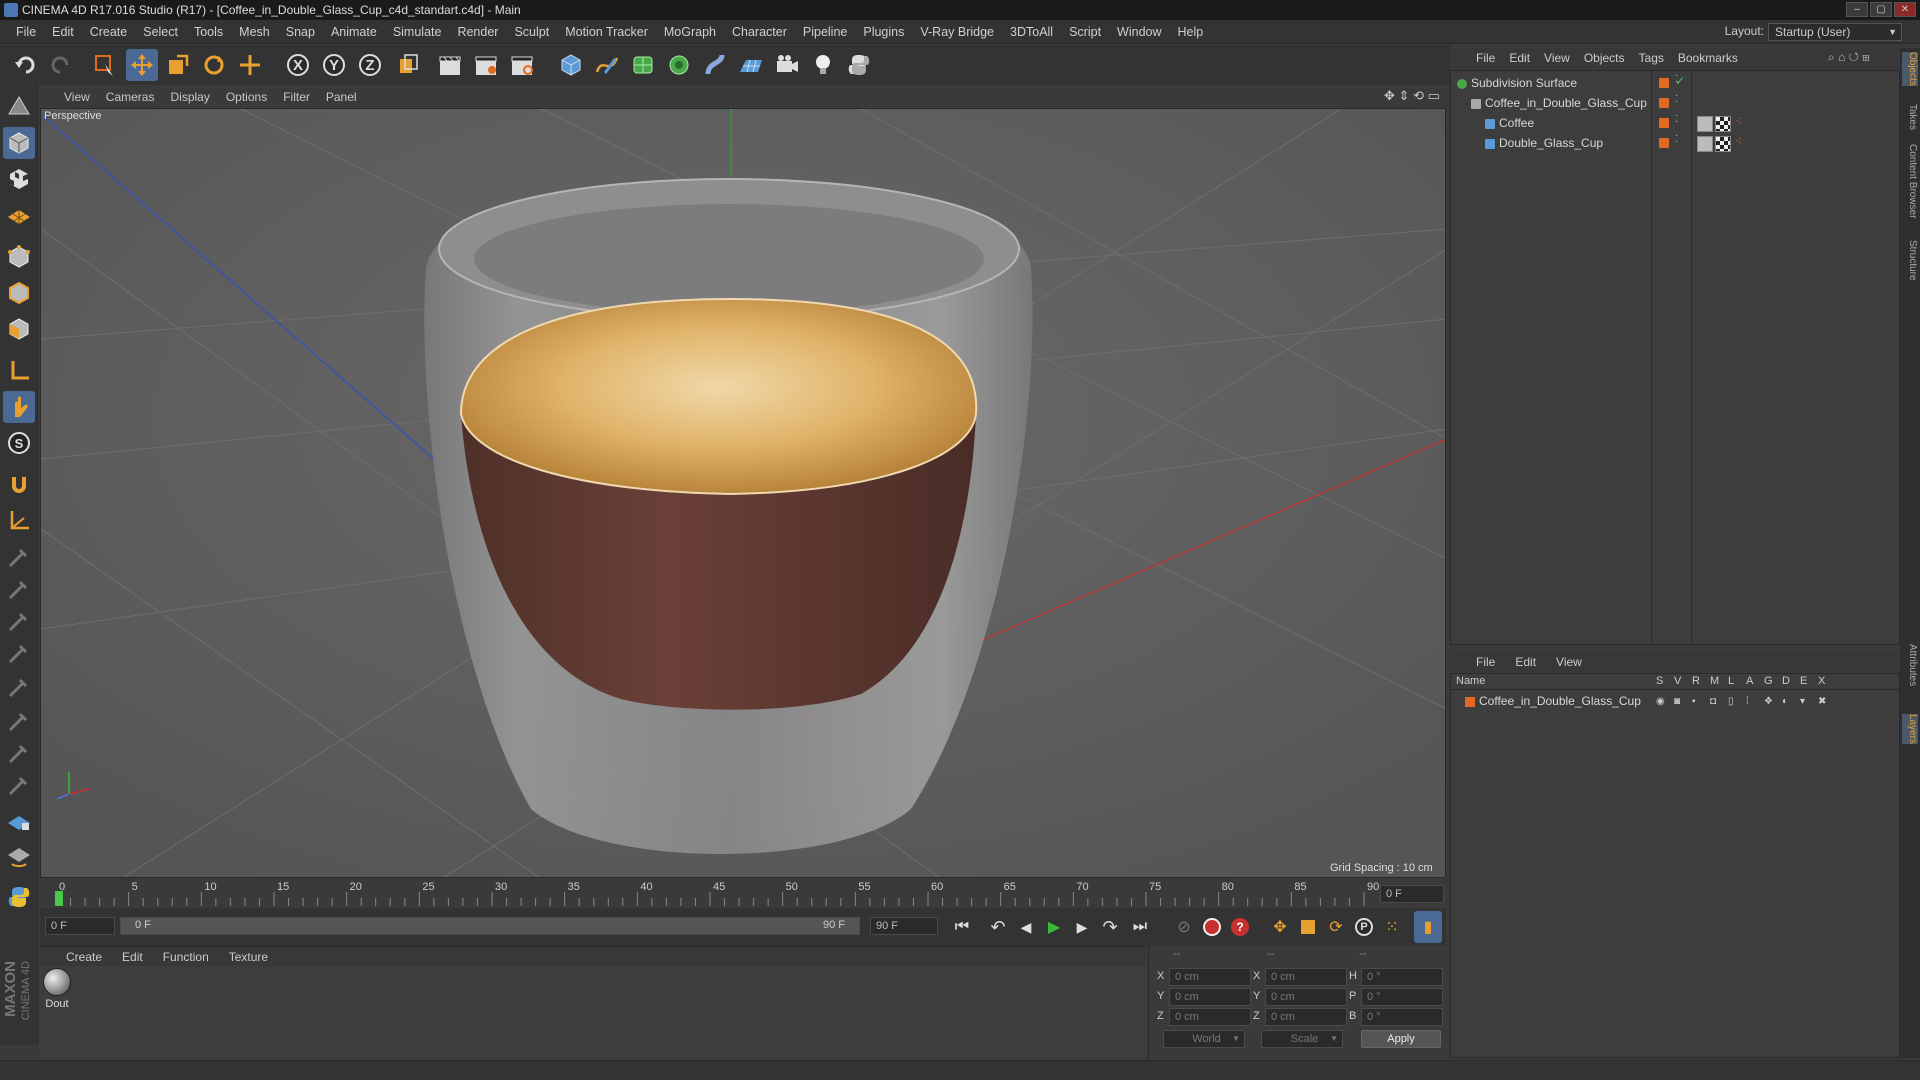 Image resolution: width=1920 pixels, height=1080 pixels. Describe the element at coordinates (1212, 927) in the screenshot. I see `autokey-button` at that location.